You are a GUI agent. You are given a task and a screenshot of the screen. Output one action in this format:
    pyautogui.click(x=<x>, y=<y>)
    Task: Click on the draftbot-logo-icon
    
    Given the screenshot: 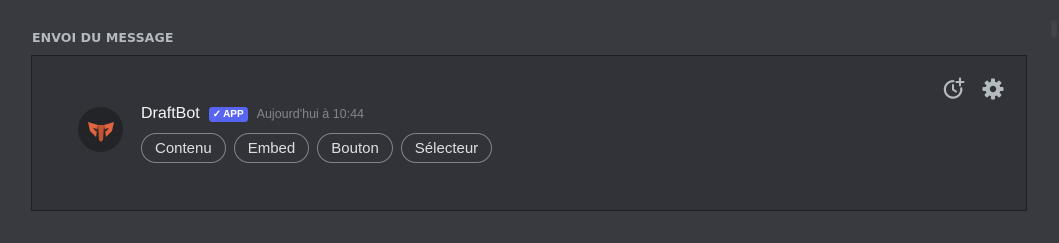 What is the action you would take?
    pyautogui.click(x=100, y=131)
    